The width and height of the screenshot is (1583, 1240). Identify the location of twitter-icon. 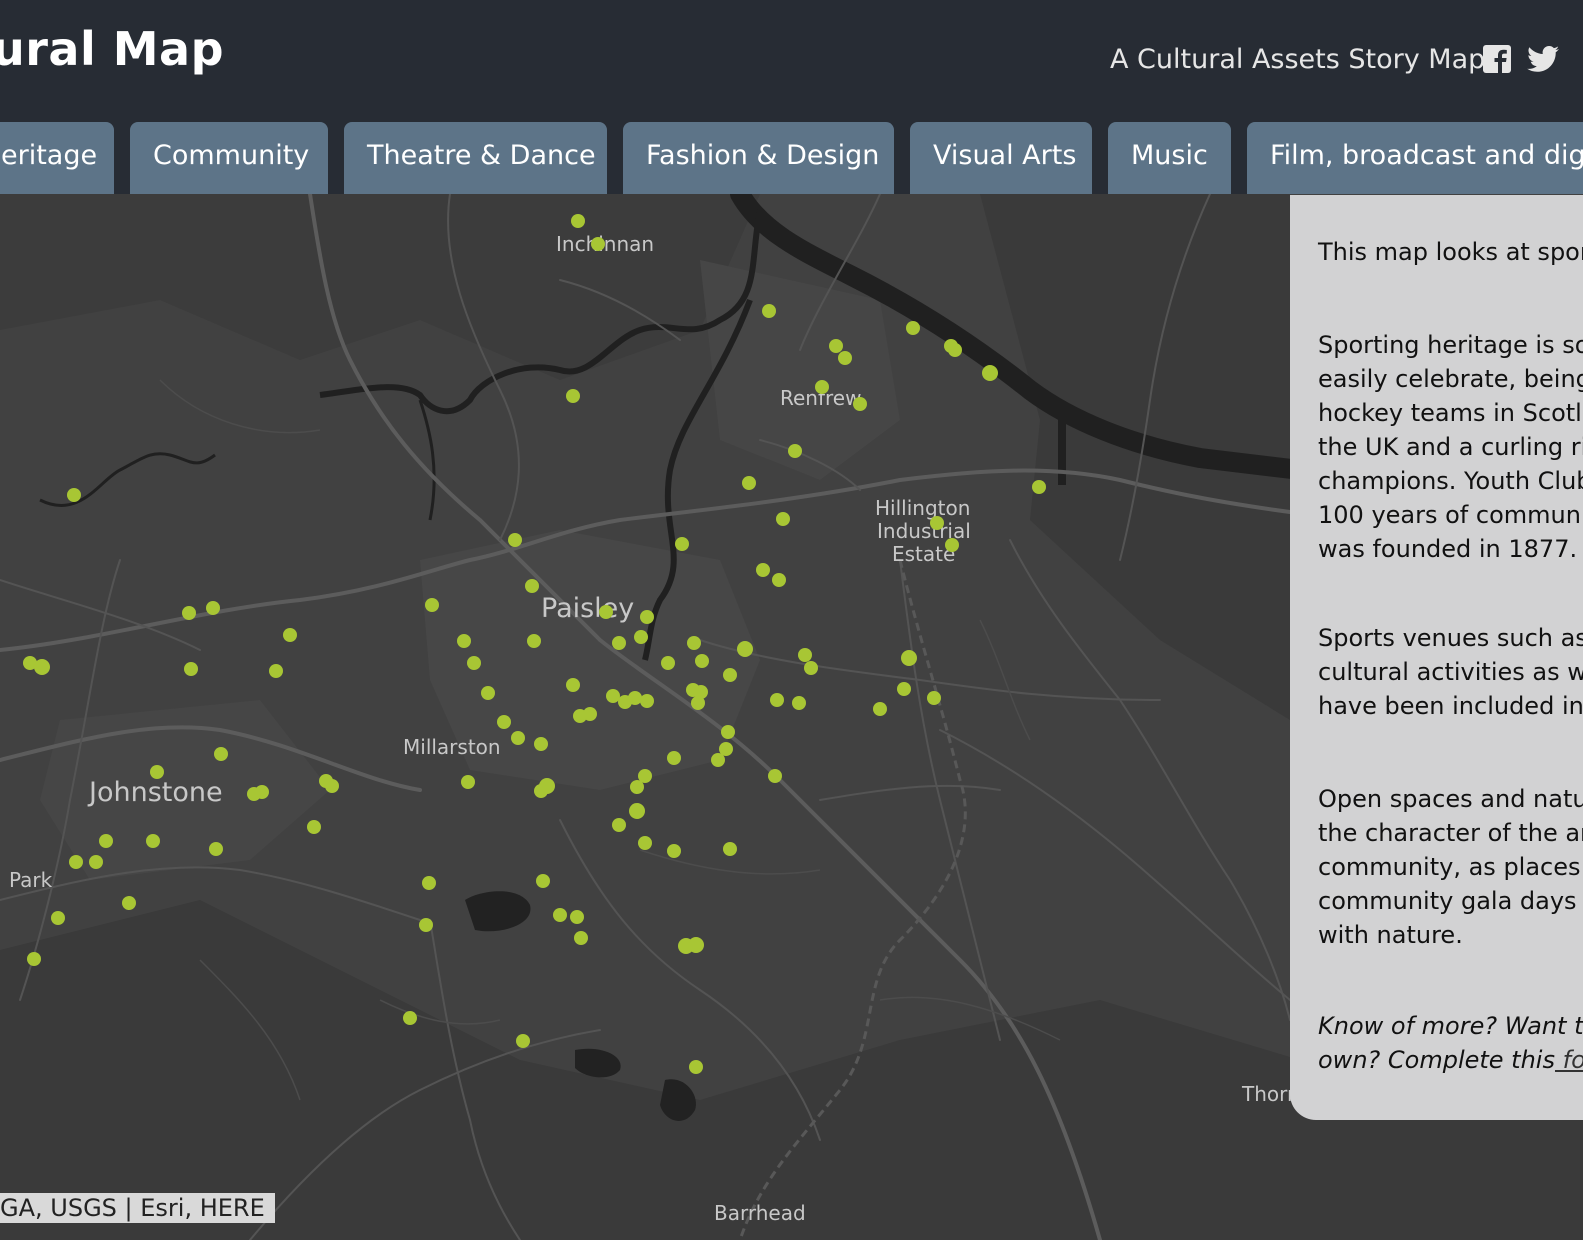
(1542, 59).